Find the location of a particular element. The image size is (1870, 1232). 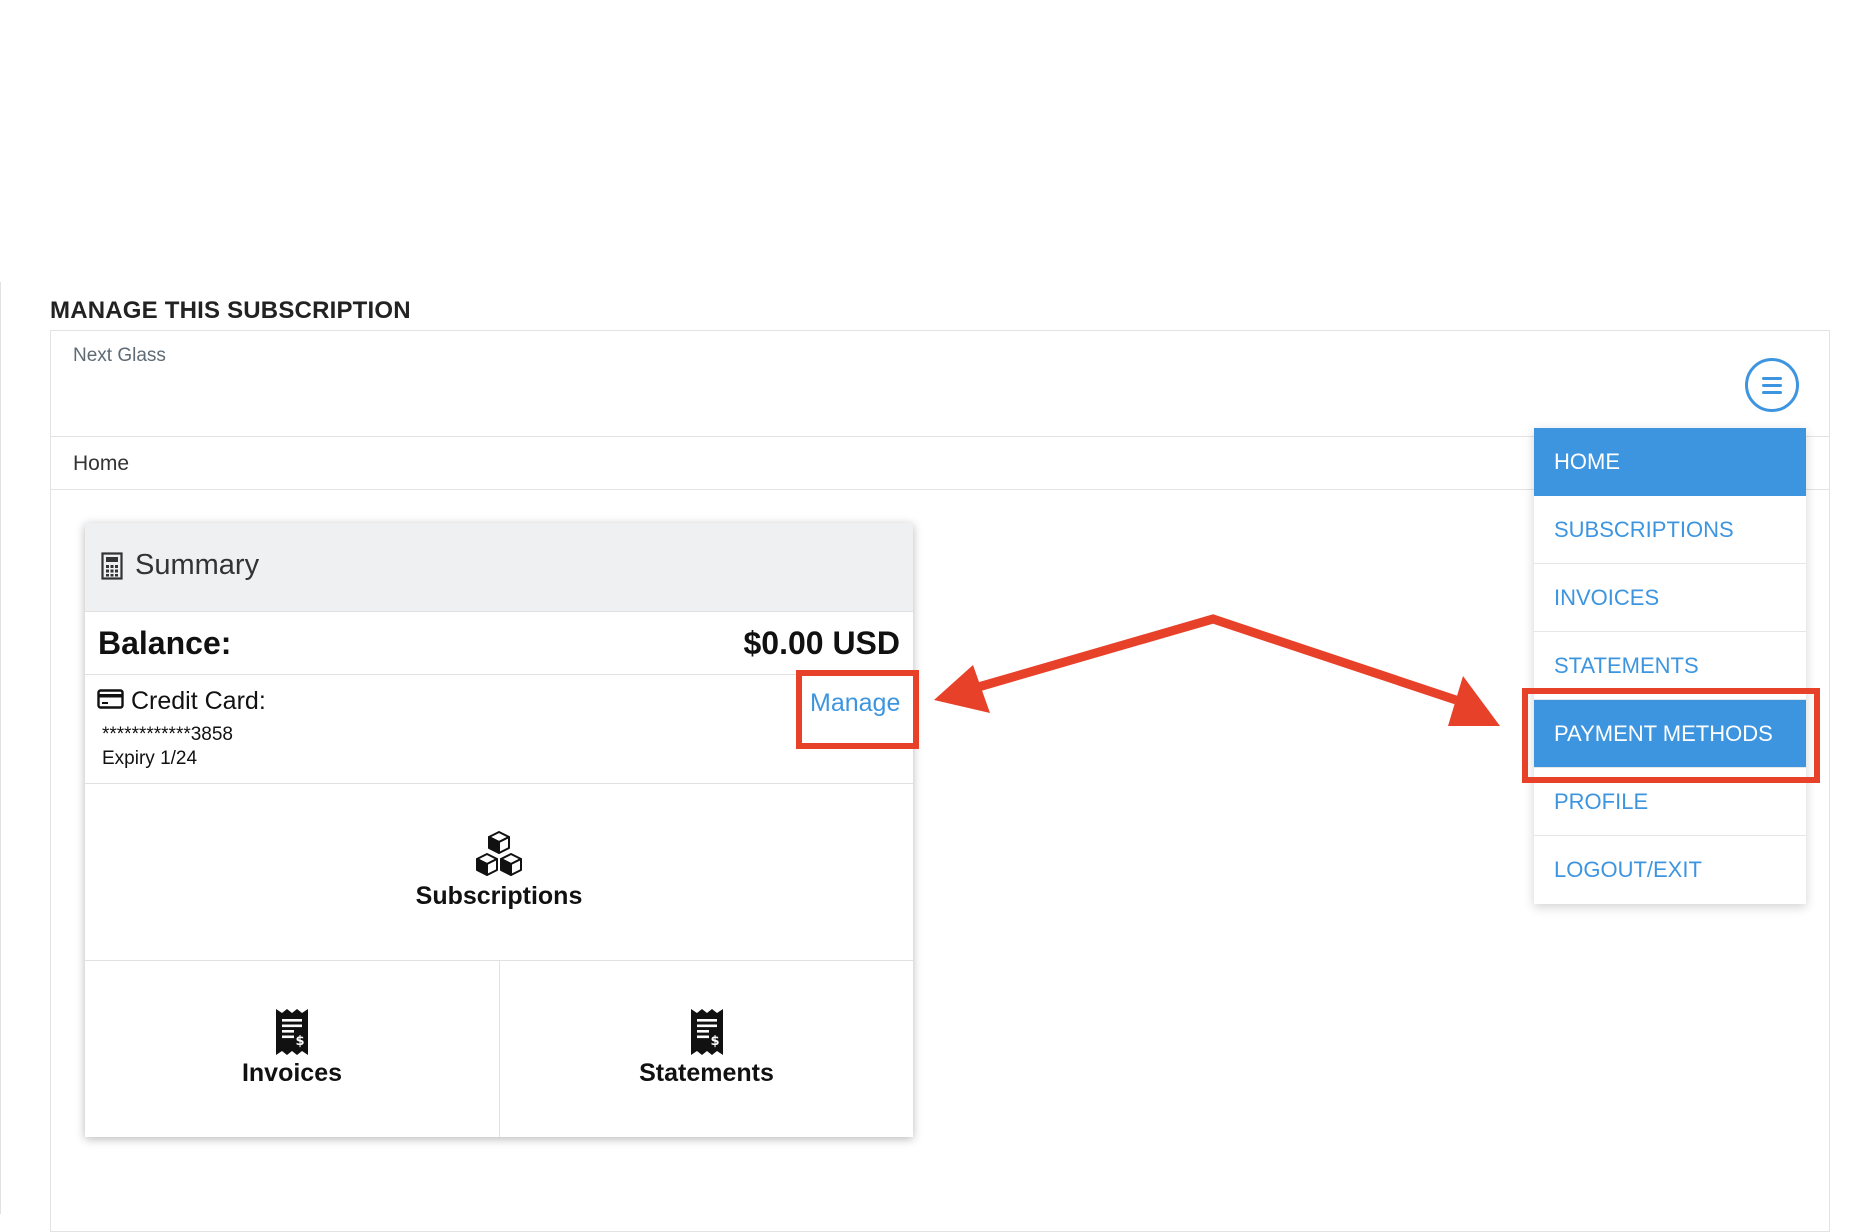

section-title: MANAGE THIS SUBSCRIPTION is located at coordinates (230, 310).